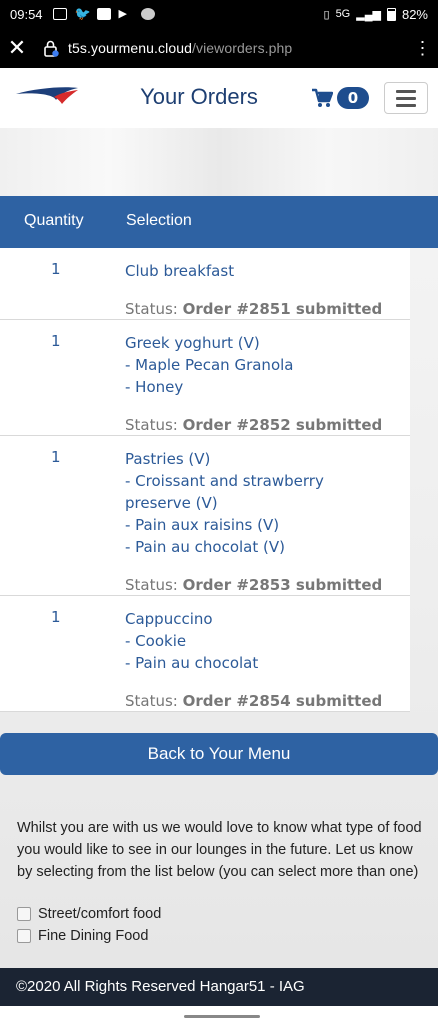  I want to click on quantity-column-header: Quantity, so click(54, 220).